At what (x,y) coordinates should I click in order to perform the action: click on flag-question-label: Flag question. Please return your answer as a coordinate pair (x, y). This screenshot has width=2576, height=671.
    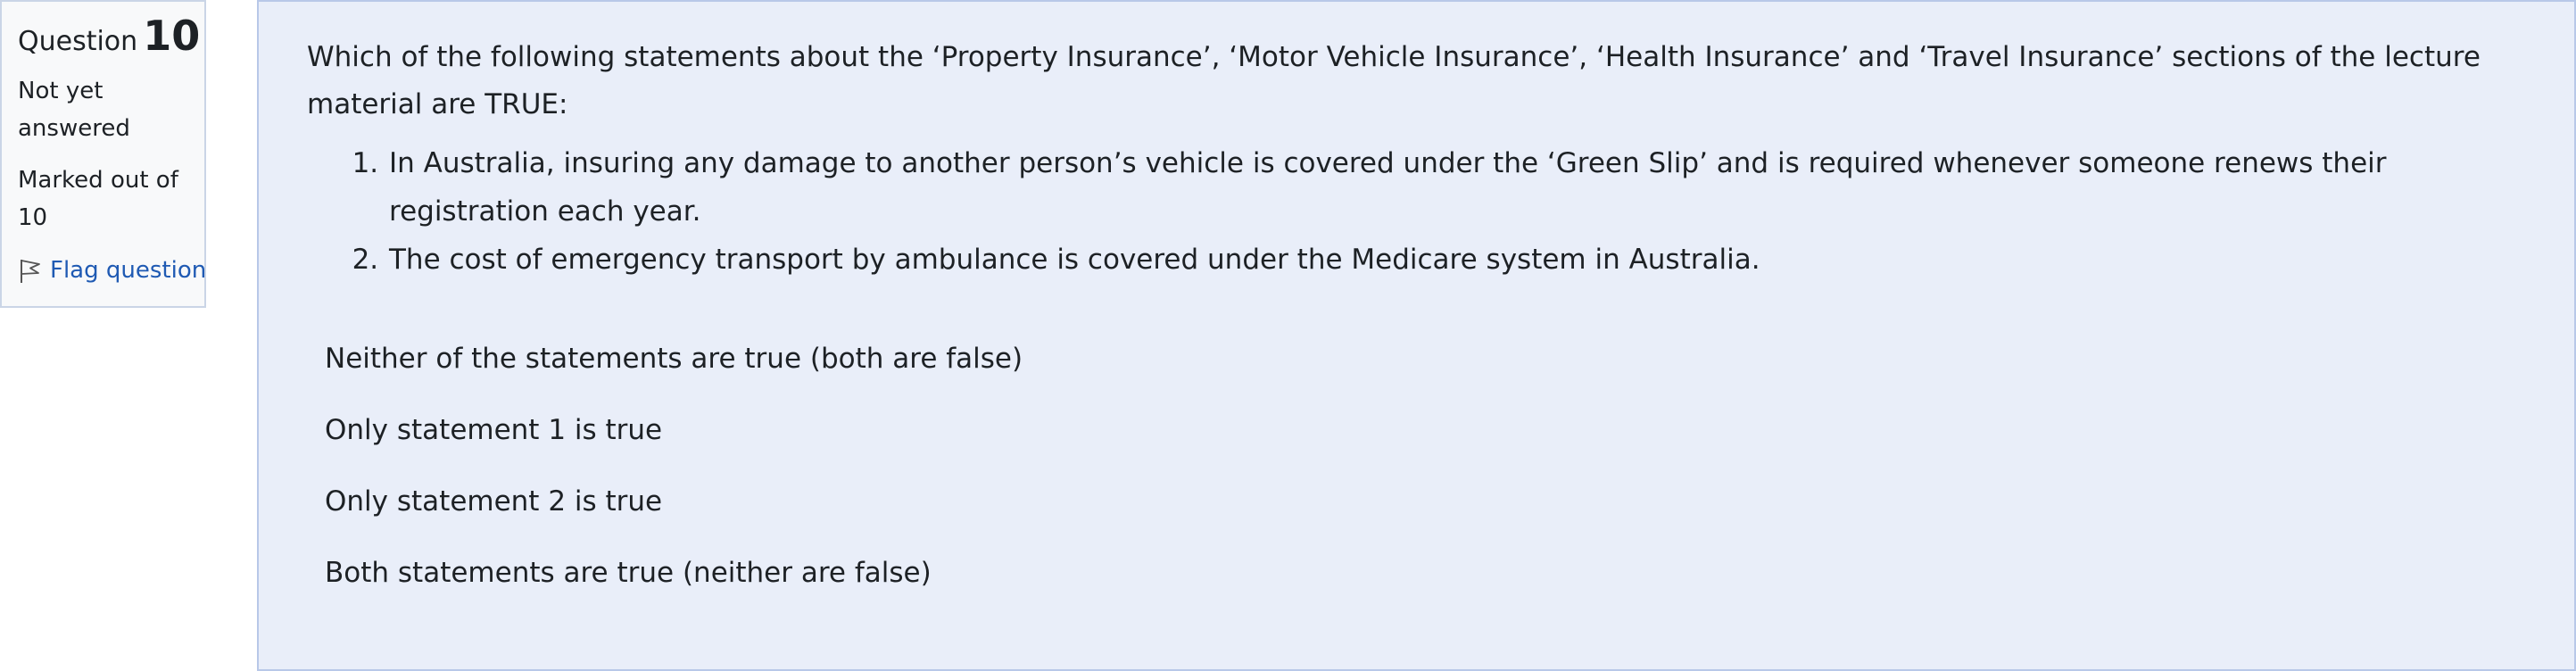
    Looking at the image, I should click on (128, 270).